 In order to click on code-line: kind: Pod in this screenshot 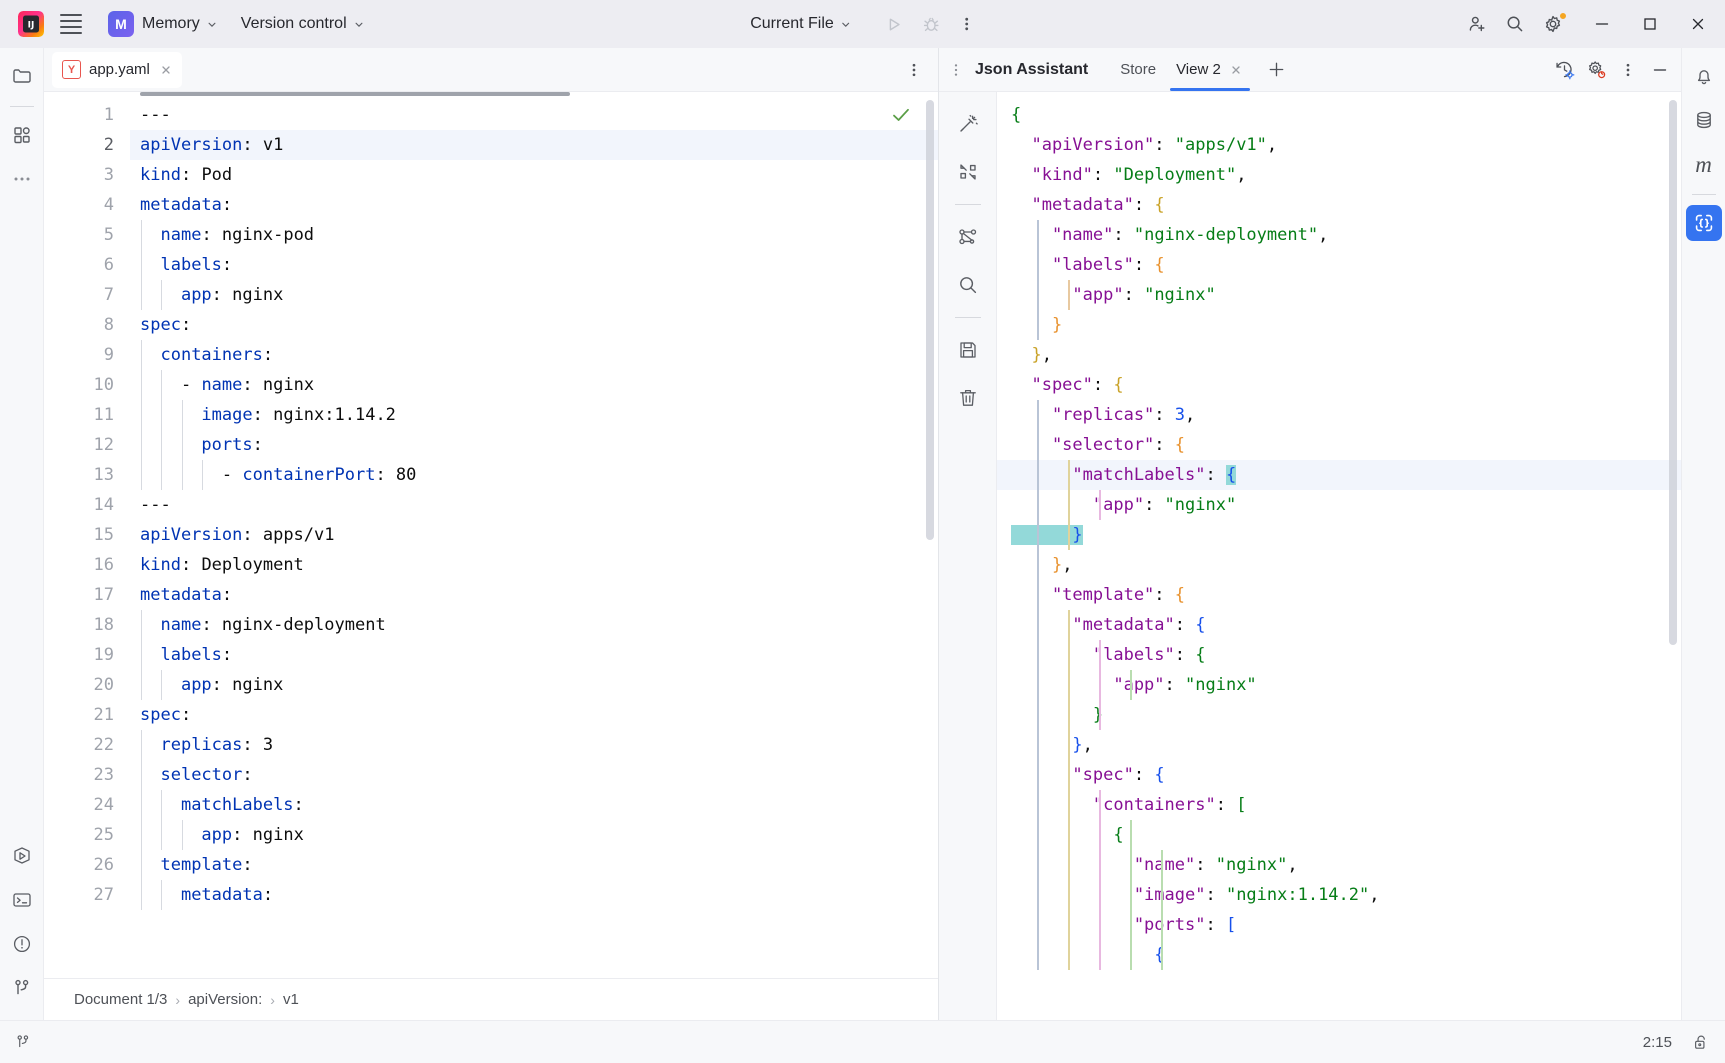, I will do `click(534, 175)`.